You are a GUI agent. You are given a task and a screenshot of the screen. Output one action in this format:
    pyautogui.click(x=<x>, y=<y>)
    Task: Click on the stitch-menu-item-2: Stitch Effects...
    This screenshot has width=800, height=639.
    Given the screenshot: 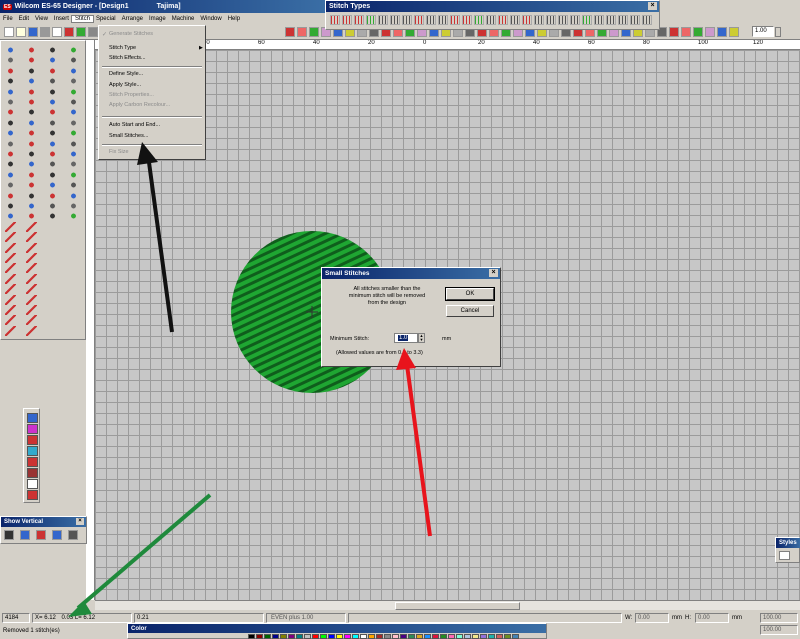 What is the action you would take?
    pyautogui.click(x=127, y=58)
    